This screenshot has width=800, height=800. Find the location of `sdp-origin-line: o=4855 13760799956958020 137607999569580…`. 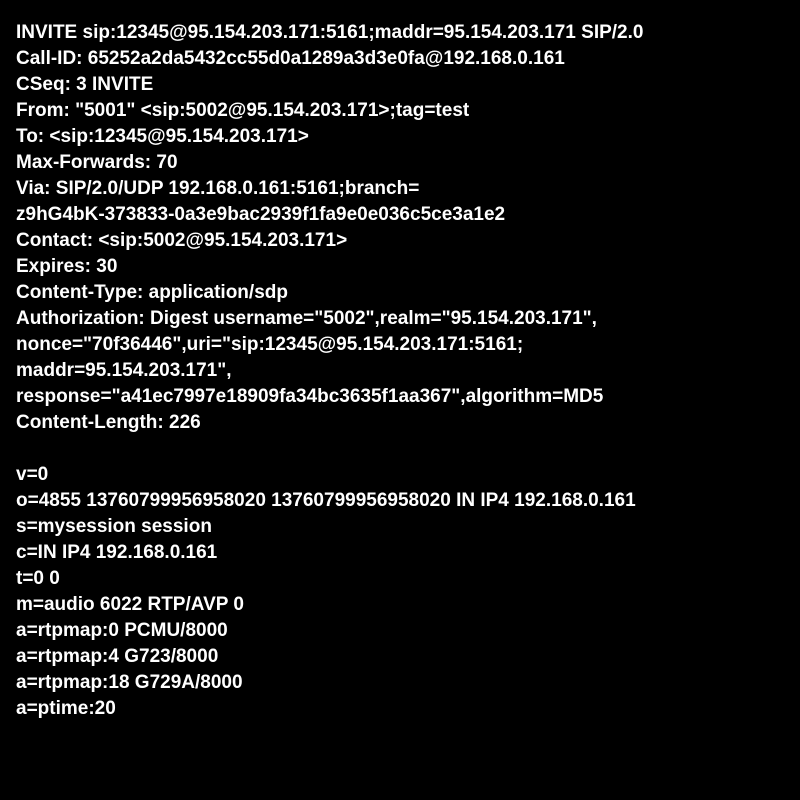

sdp-origin-line: o=4855 13760799956958020 137607999569580… is located at coordinates (326, 500).